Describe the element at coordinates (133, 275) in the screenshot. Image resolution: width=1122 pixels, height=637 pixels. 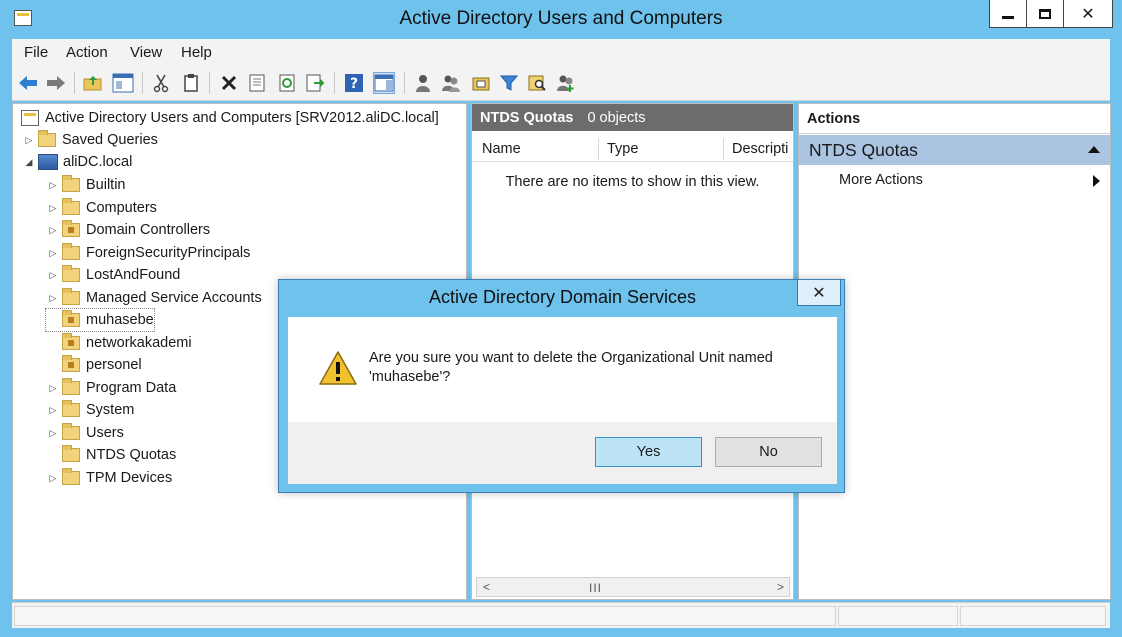
I see `tree-item-label: LostAndFound` at that location.